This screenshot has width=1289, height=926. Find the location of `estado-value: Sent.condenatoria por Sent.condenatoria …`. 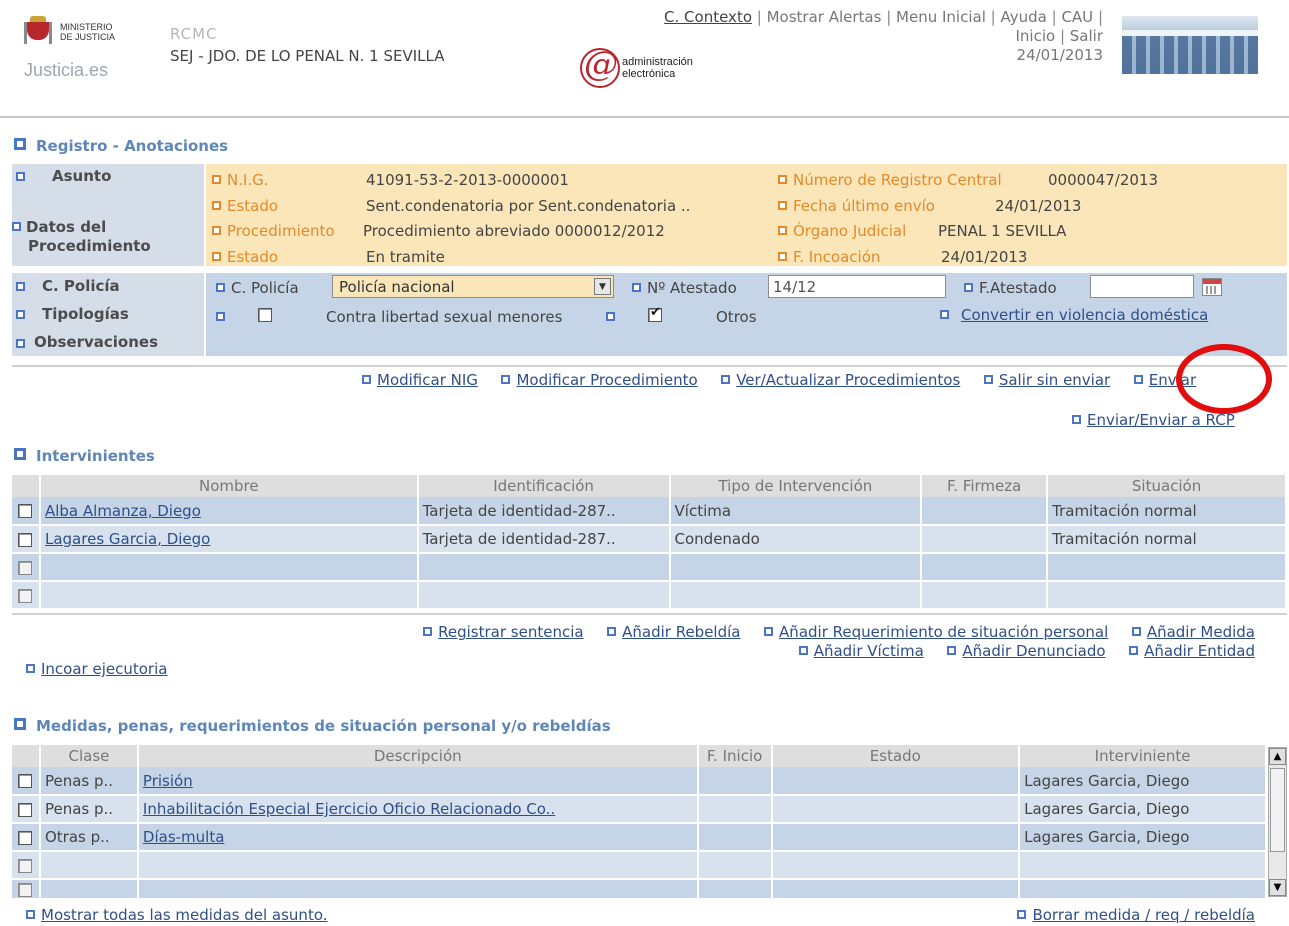

estado-value: Sent.condenatoria por Sent.condenatoria … is located at coordinates (528, 206).